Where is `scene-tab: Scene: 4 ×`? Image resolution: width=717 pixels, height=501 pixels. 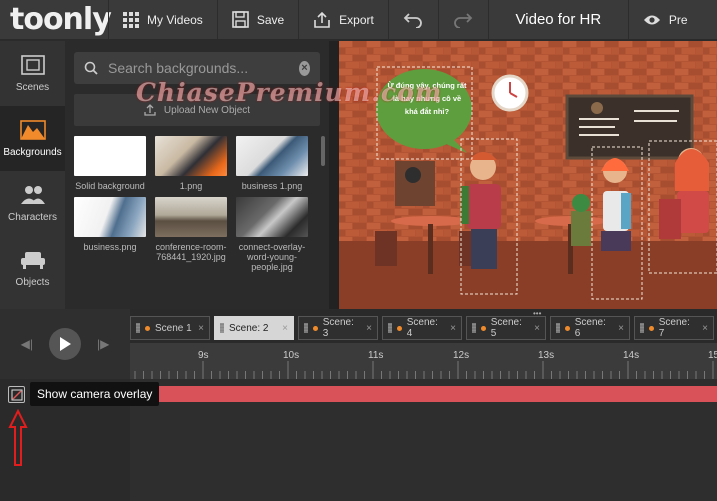 scene-tab: Scene: 4 × is located at coordinates (422, 328).